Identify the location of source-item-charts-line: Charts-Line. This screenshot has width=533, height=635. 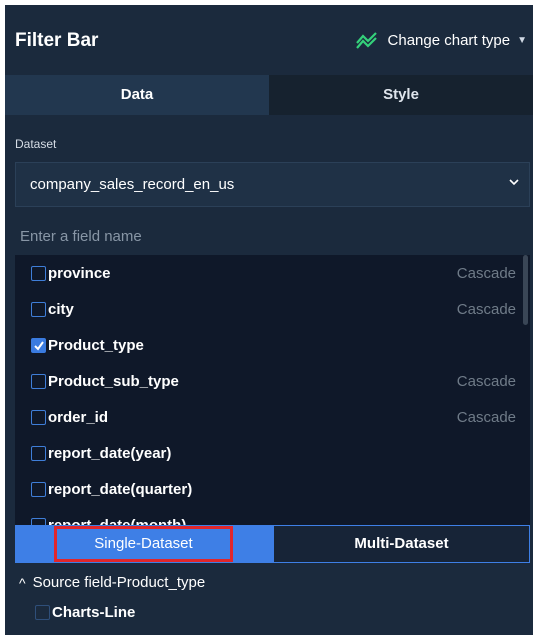
(85, 612).